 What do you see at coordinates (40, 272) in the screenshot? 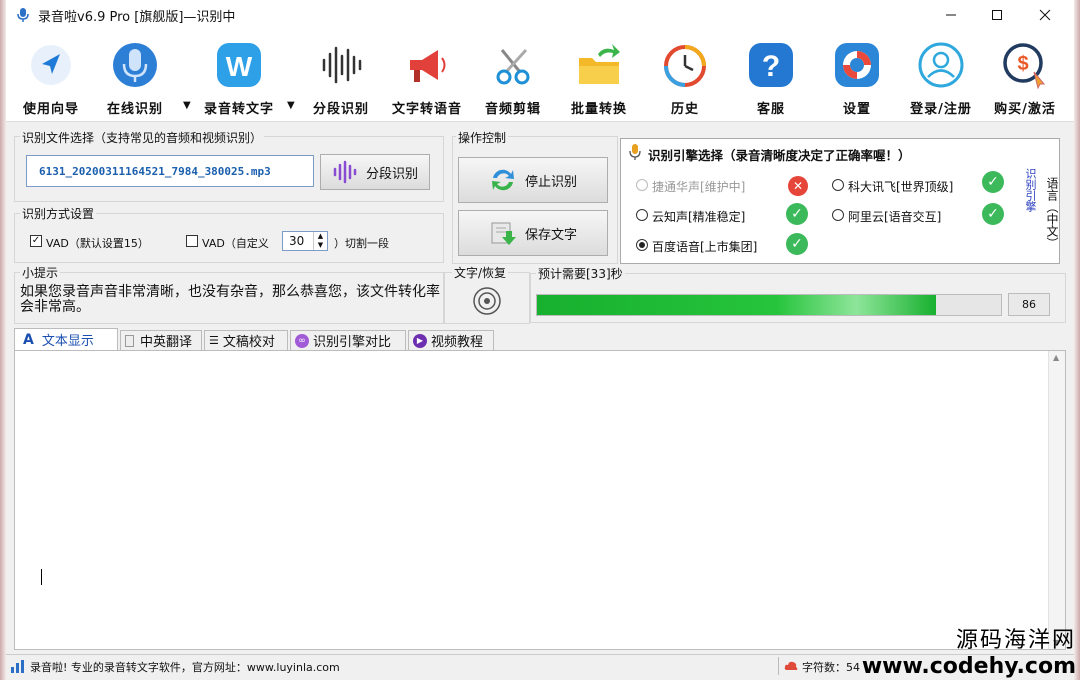
I see `tips-title: 小提示` at bounding box center [40, 272].